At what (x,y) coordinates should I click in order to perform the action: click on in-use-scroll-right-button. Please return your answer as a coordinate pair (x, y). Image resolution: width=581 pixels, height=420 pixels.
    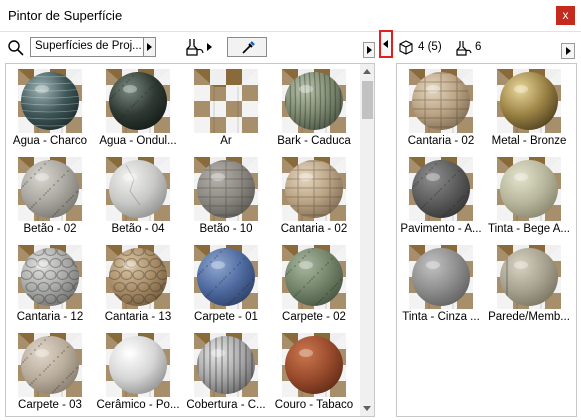
    Looking at the image, I should click on (568, 51).